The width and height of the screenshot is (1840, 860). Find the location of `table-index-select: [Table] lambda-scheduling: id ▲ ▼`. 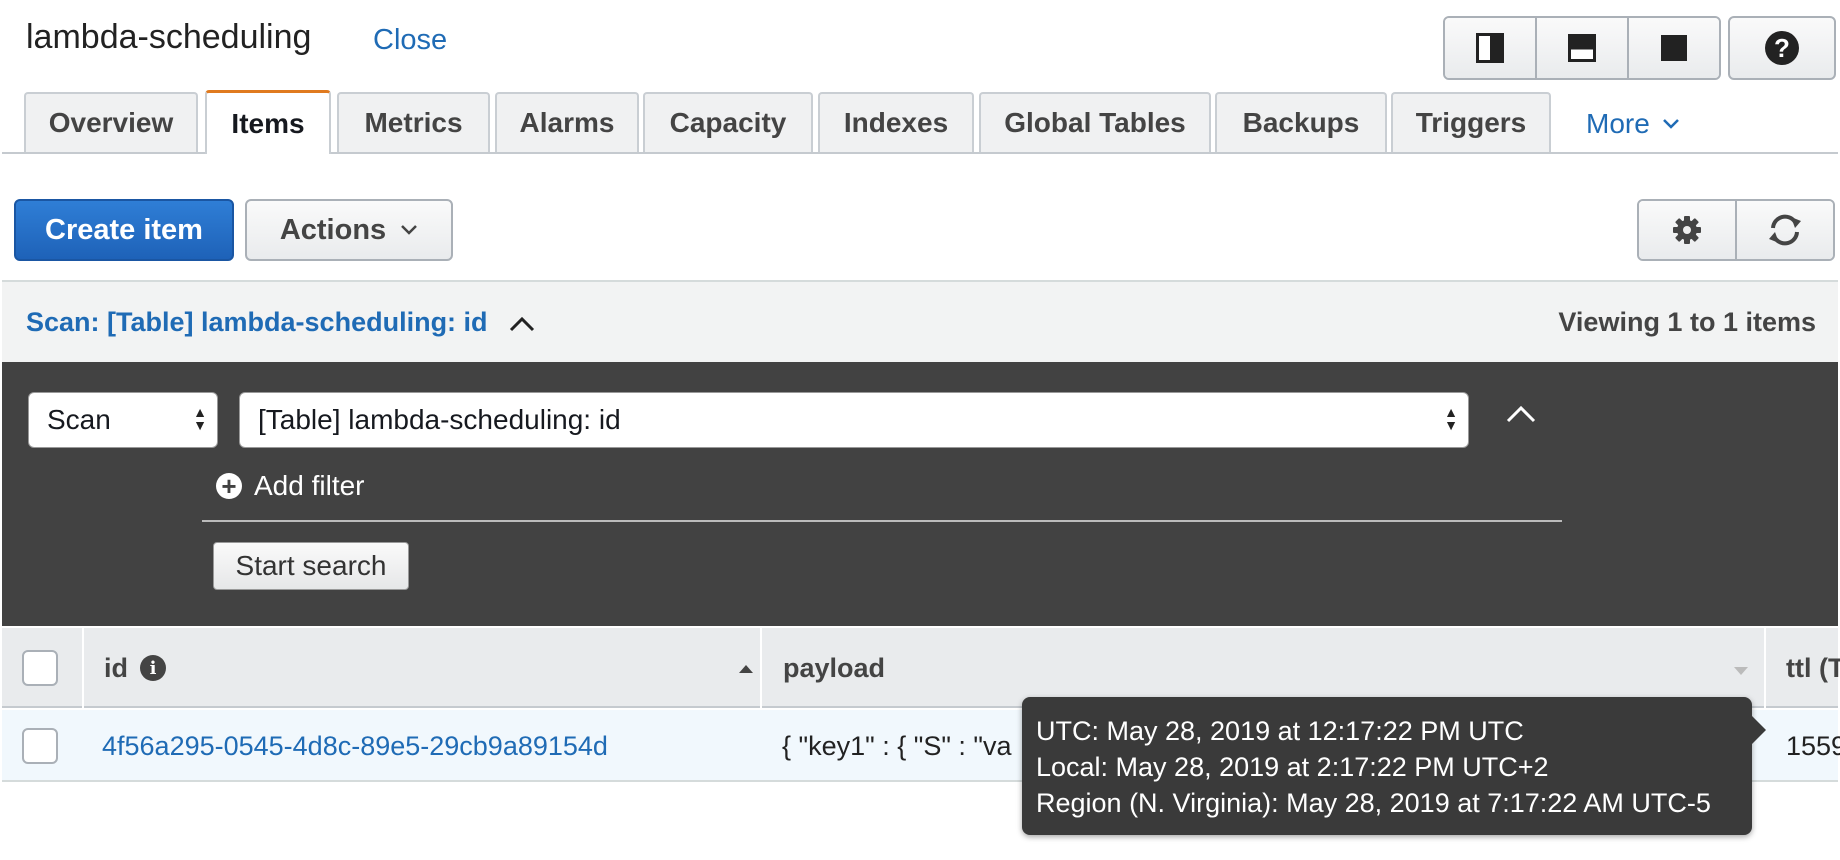

table-index-select: [Table] lambda-scheduling: id ▲ ▼ is located at coordinates (854, 420).